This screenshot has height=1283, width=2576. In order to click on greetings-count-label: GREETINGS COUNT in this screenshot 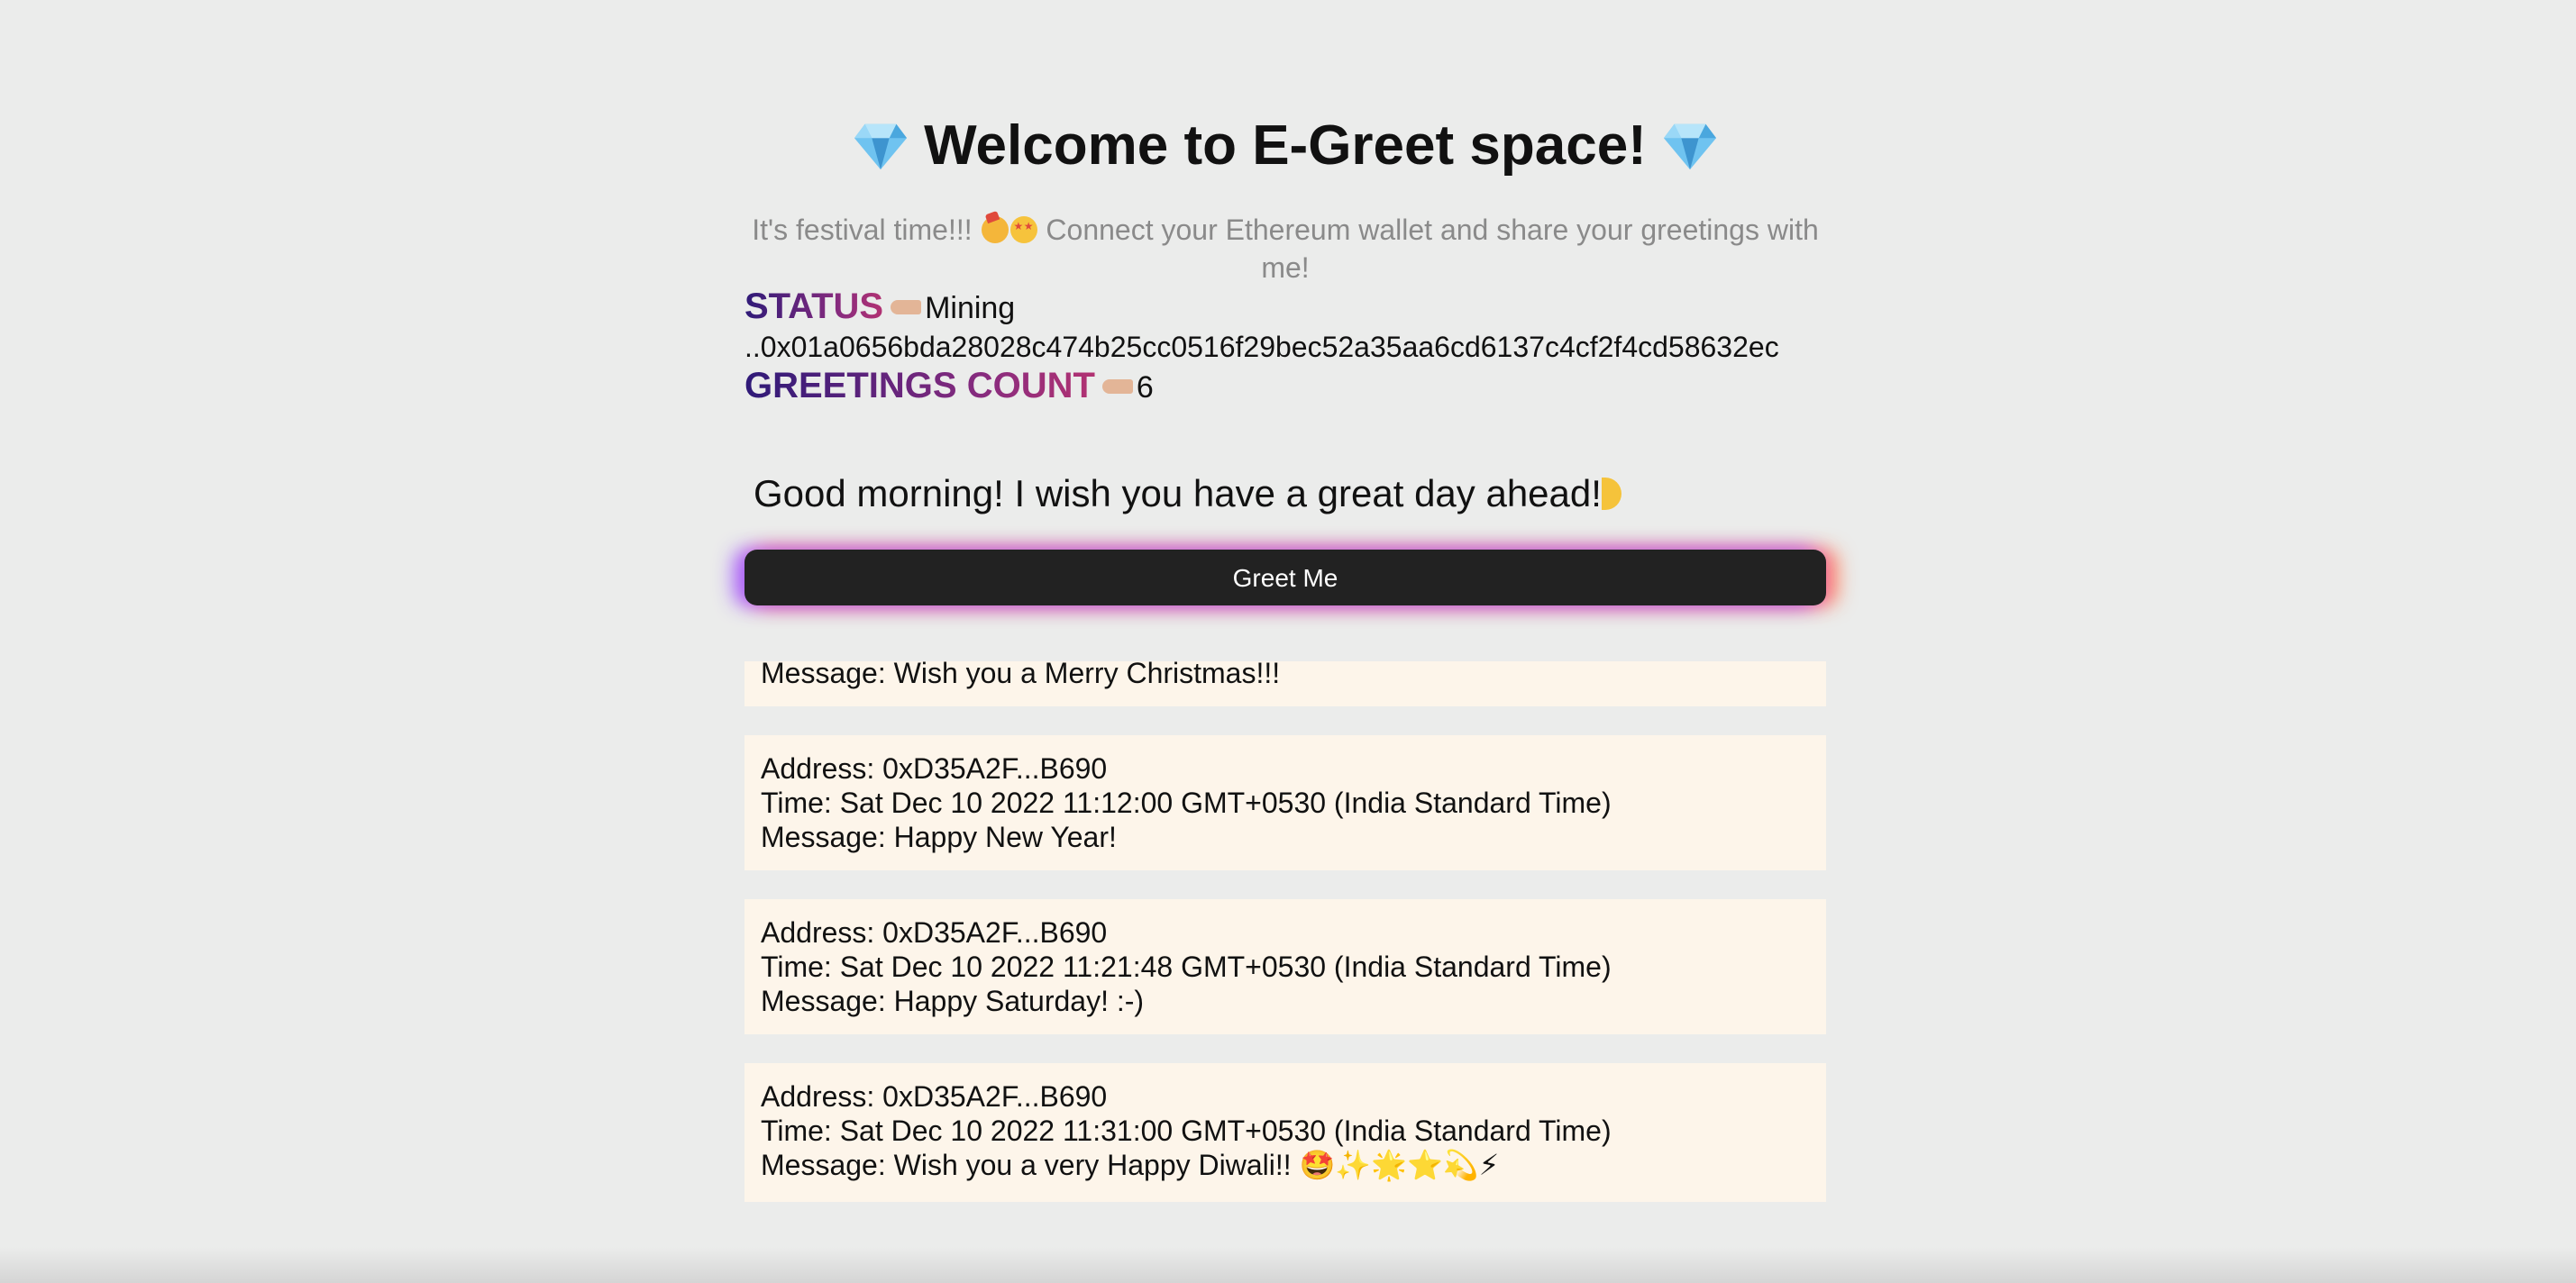, I will do `click(919, 385)`.